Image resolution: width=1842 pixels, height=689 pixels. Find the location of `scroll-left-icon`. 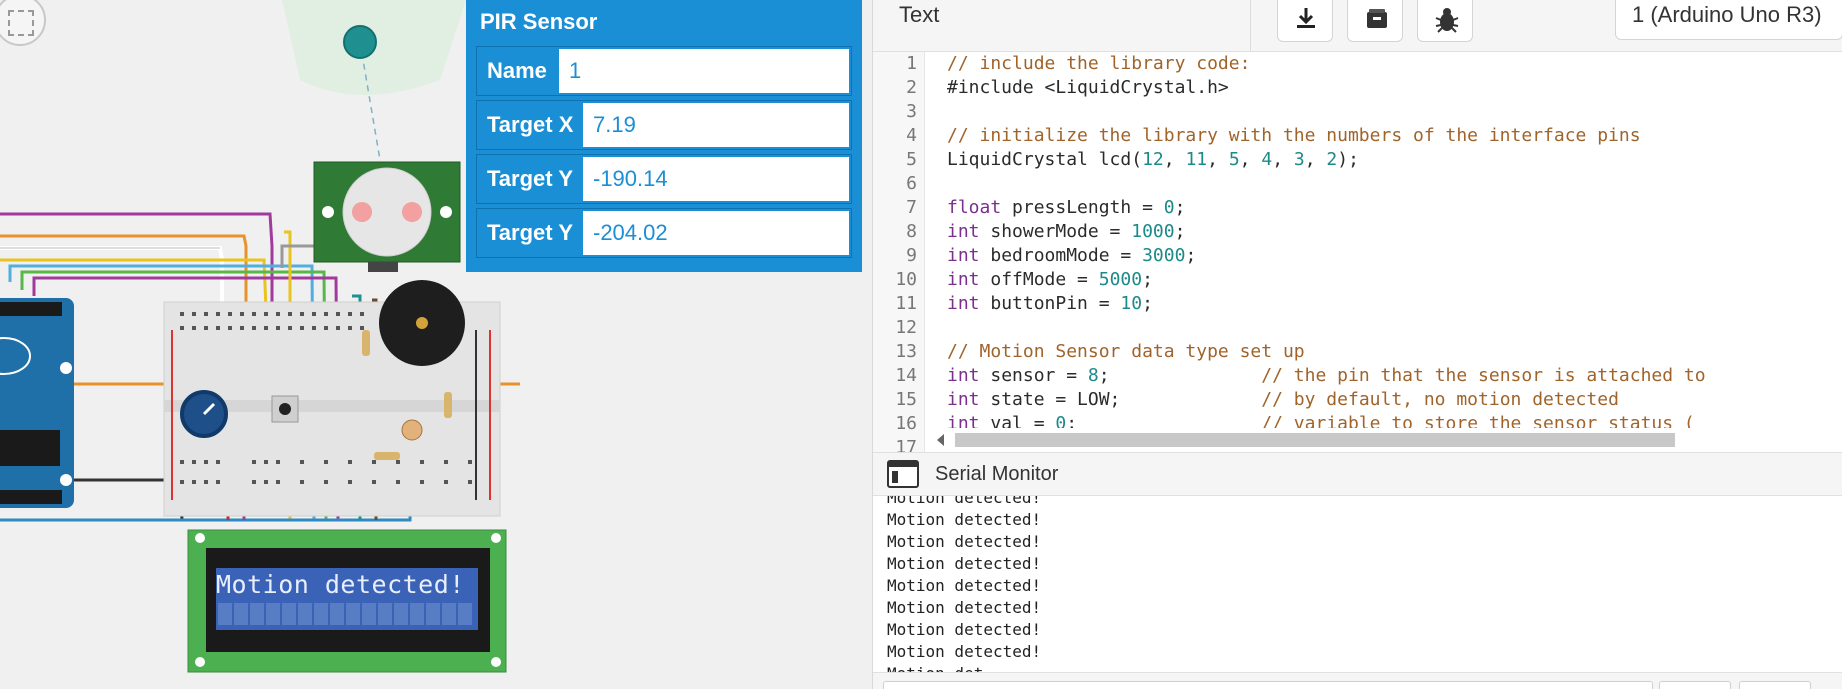

scroll-left-icon is located at coordinates (940, 440).